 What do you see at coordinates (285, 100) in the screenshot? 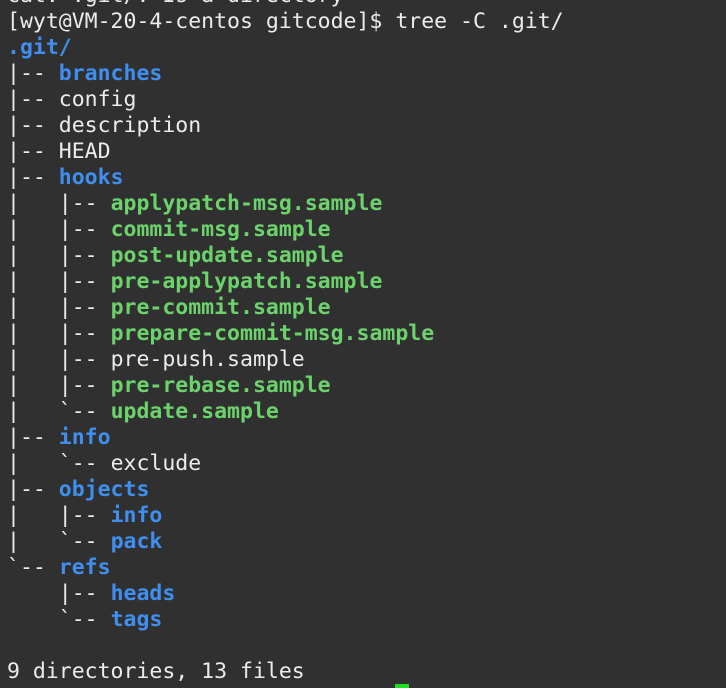
I see `terminal-line: |-- config` at bounding box center [285, 100].